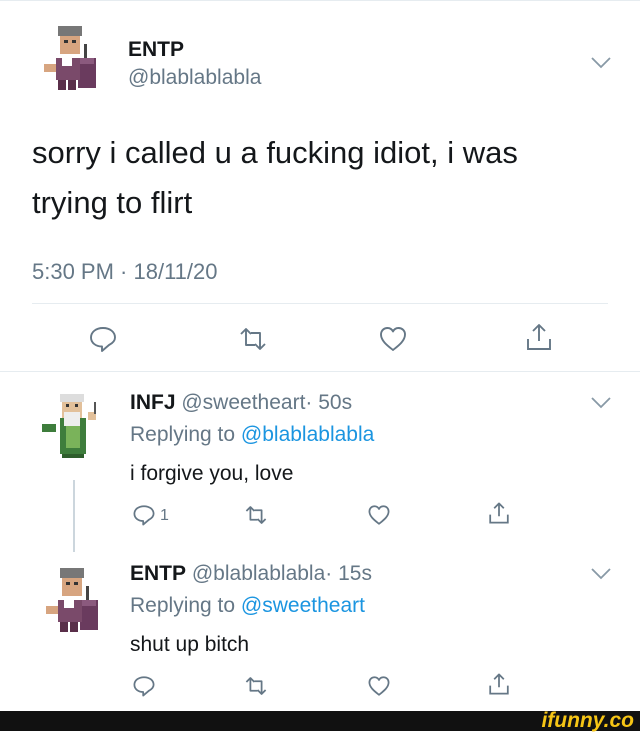  I want to click on avatar-infj, so click(72, 424).